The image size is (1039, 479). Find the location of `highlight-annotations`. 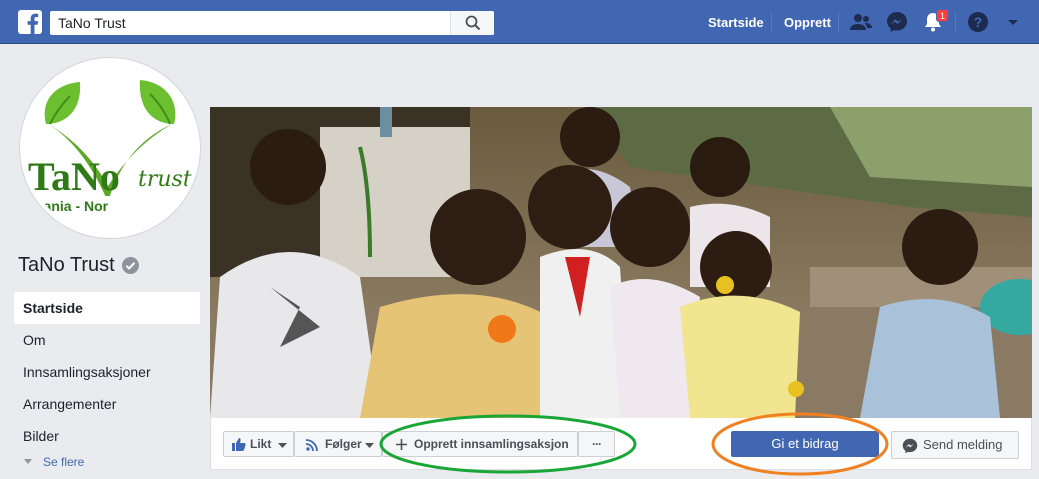

highlight-annotations is located at coordinates (634, 444).